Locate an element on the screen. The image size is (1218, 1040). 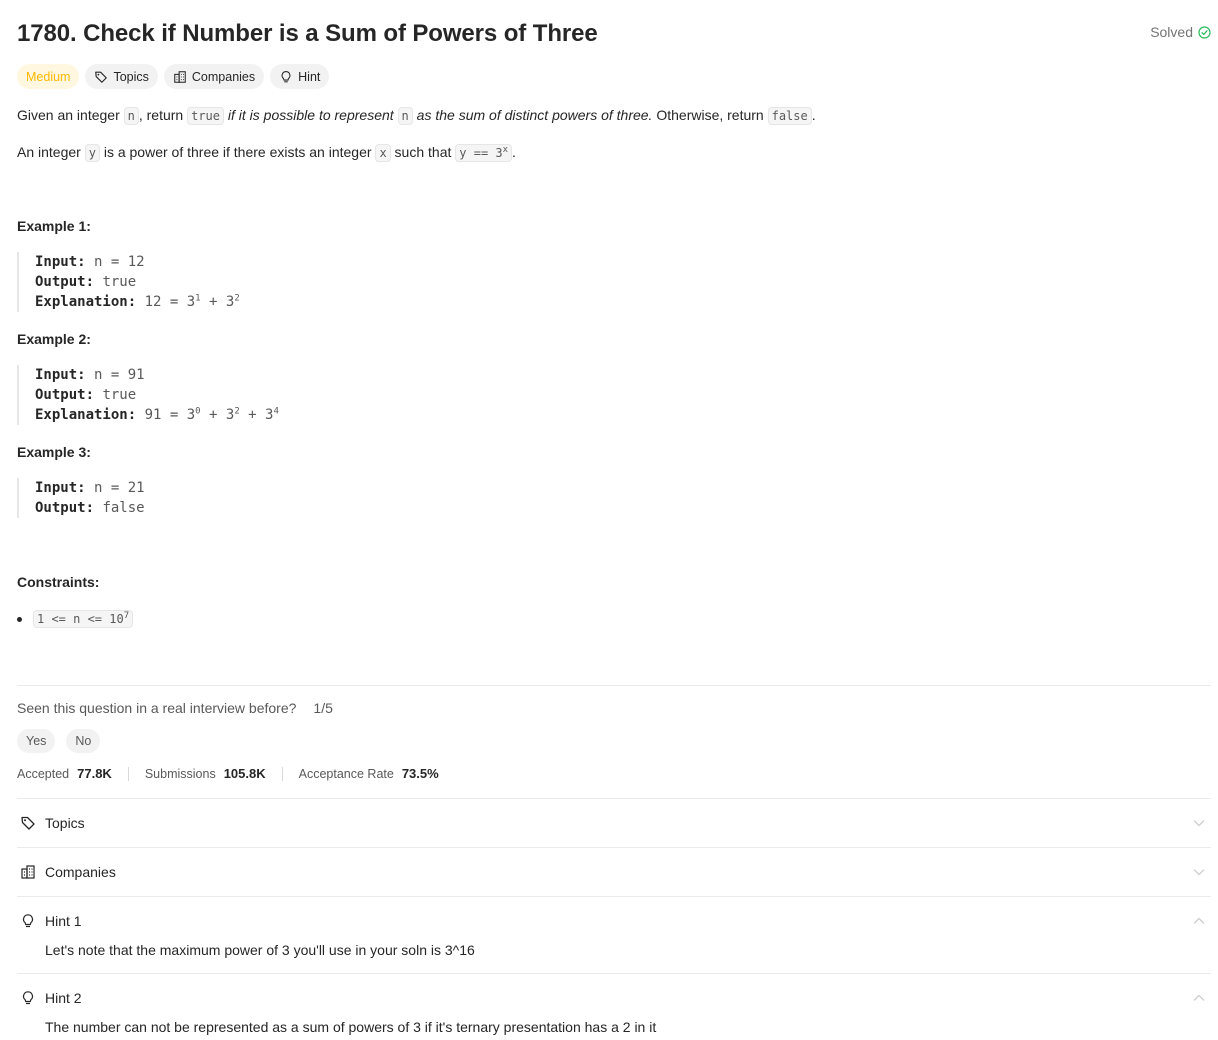
submissions-label: Submissions is located at coordinates (180, 773).